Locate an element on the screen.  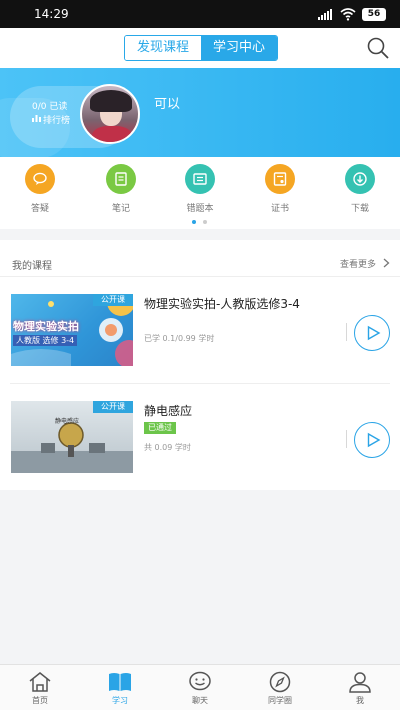
qa-error-book: 错题本 is located at coordinates (200, 189).